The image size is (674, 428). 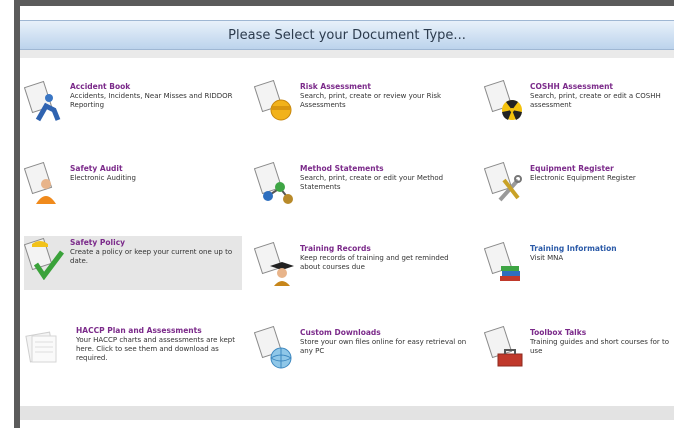 I want to click on toolbox-talks-icon, so click(x=503, y=346).